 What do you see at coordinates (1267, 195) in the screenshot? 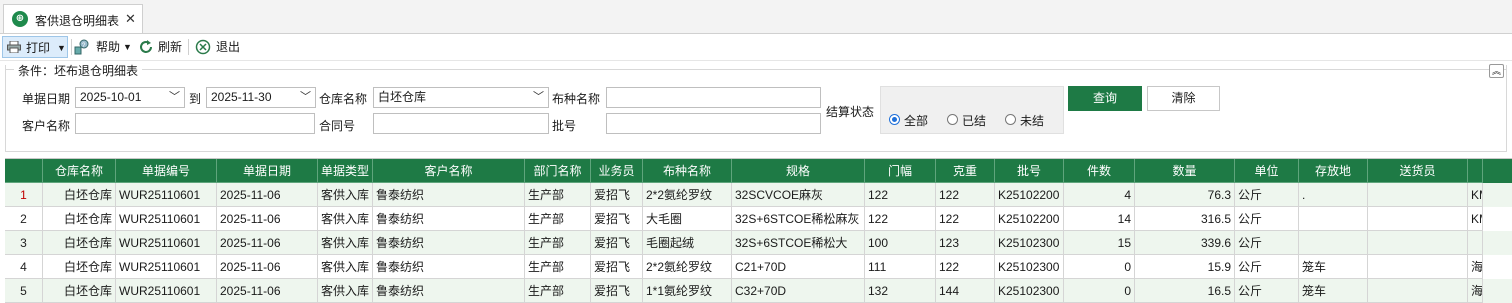
I see `cell-unit: 公斤` at bounding box center [1267, 195].